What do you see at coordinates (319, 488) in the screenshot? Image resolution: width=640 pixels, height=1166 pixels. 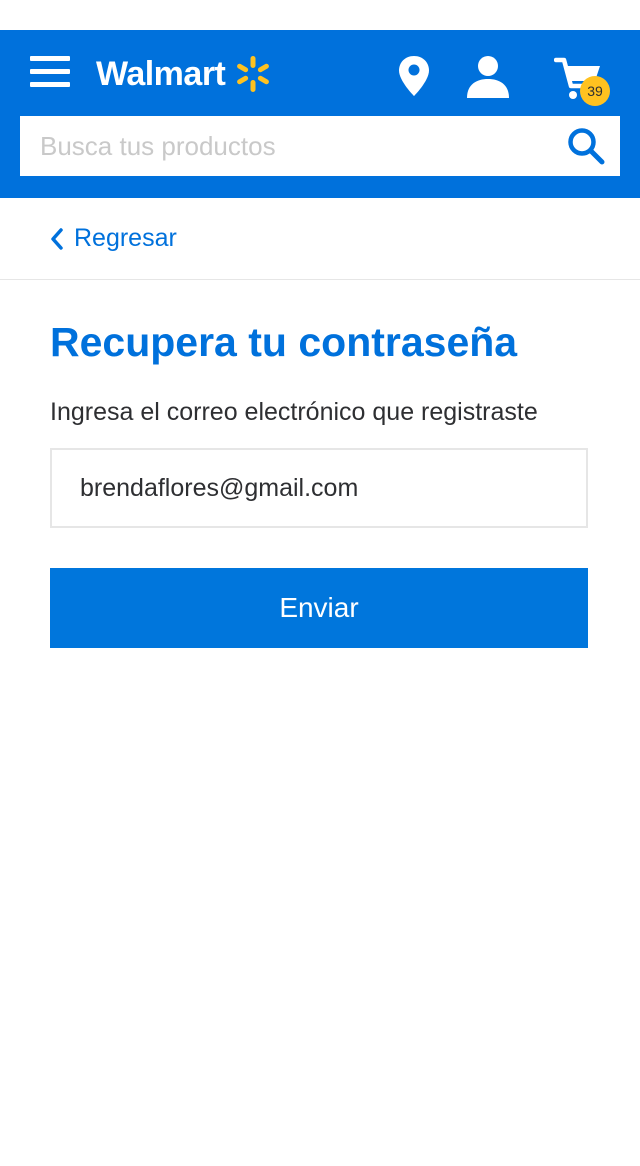 I see `email-field` at bounding box center [319, 488].